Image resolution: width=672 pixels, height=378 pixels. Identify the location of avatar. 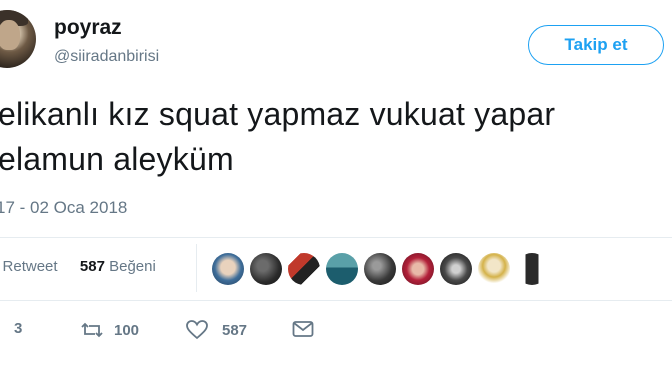
(18, 39).